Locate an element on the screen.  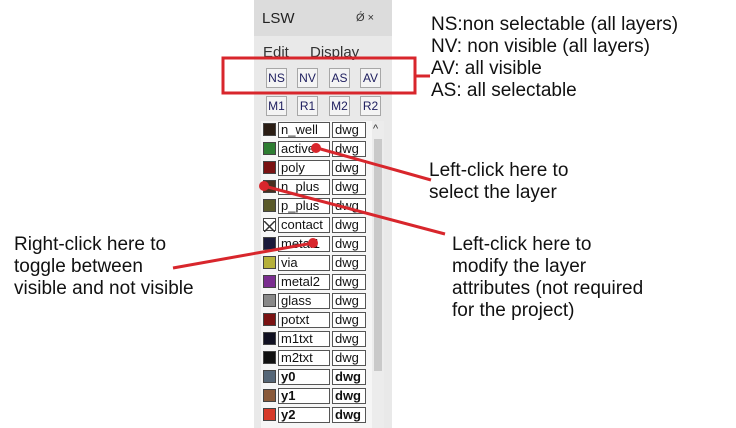
select-point is located at coordinates (316, 148).